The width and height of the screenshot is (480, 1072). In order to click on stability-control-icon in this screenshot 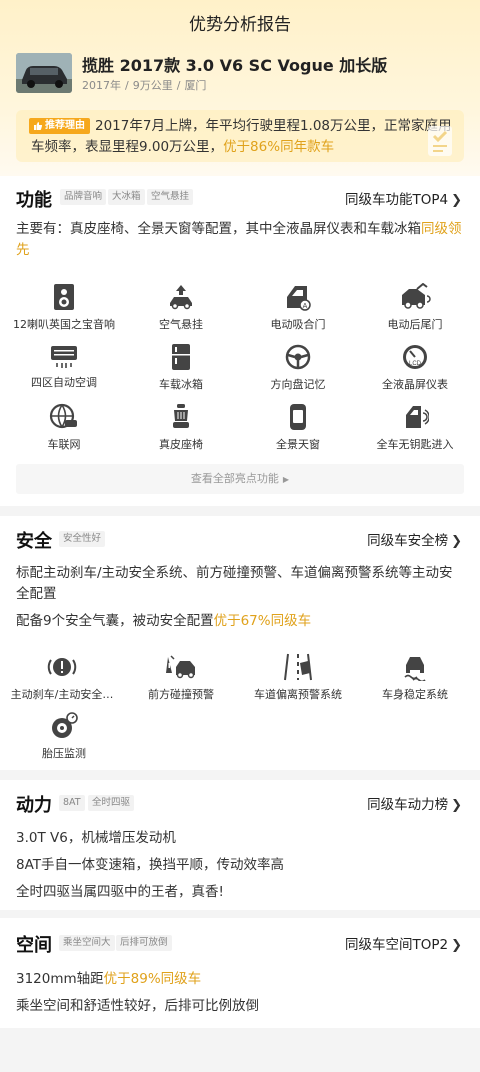, I will do `click(415, 669)`.